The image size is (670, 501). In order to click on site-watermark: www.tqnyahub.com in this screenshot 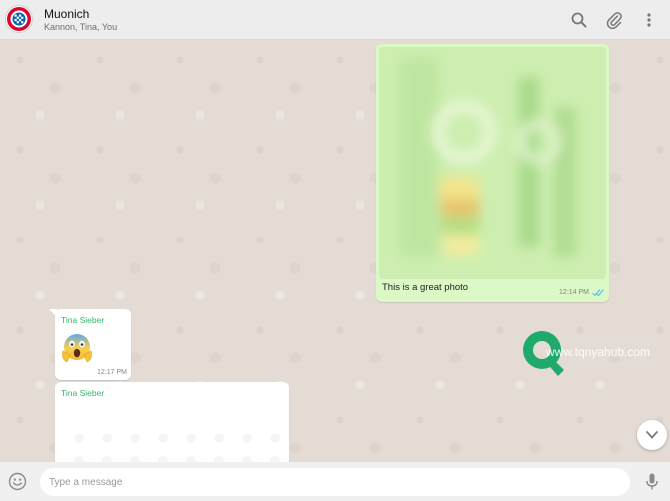, I will do `click(595, 356)`.